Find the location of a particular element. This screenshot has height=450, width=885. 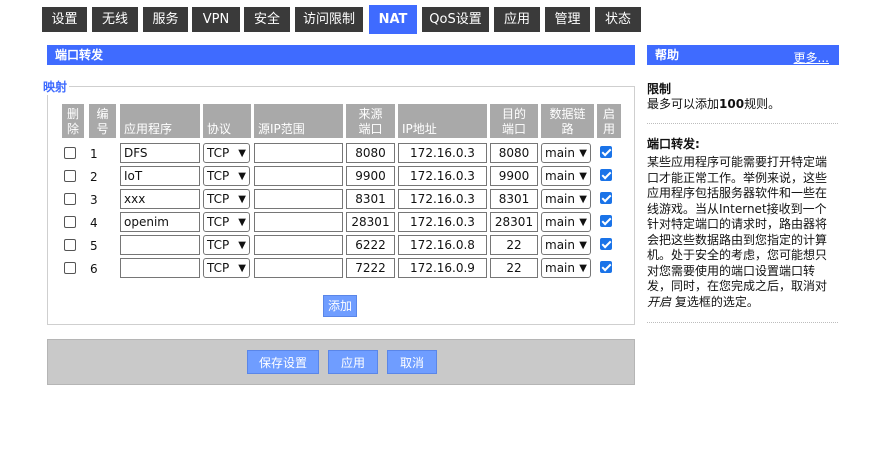

tab-security: 安全 is located at coordinates (267, 19).